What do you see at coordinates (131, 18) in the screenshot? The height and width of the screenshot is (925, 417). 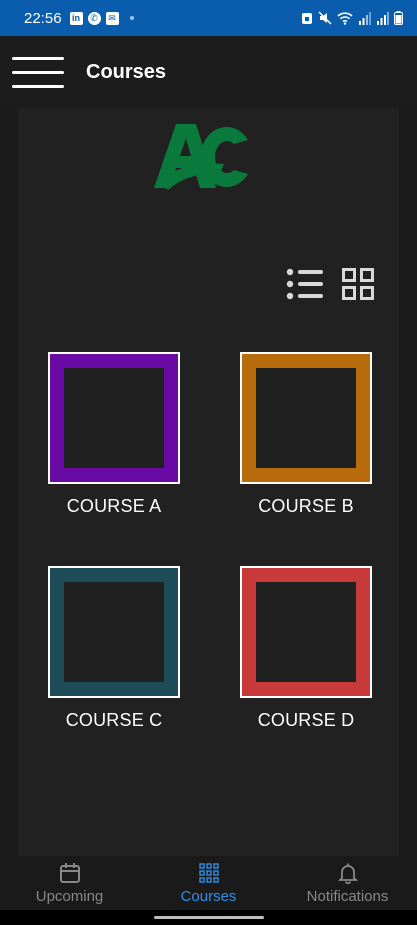 I see `more-notifications-dot` at bounding box center [131, 18].